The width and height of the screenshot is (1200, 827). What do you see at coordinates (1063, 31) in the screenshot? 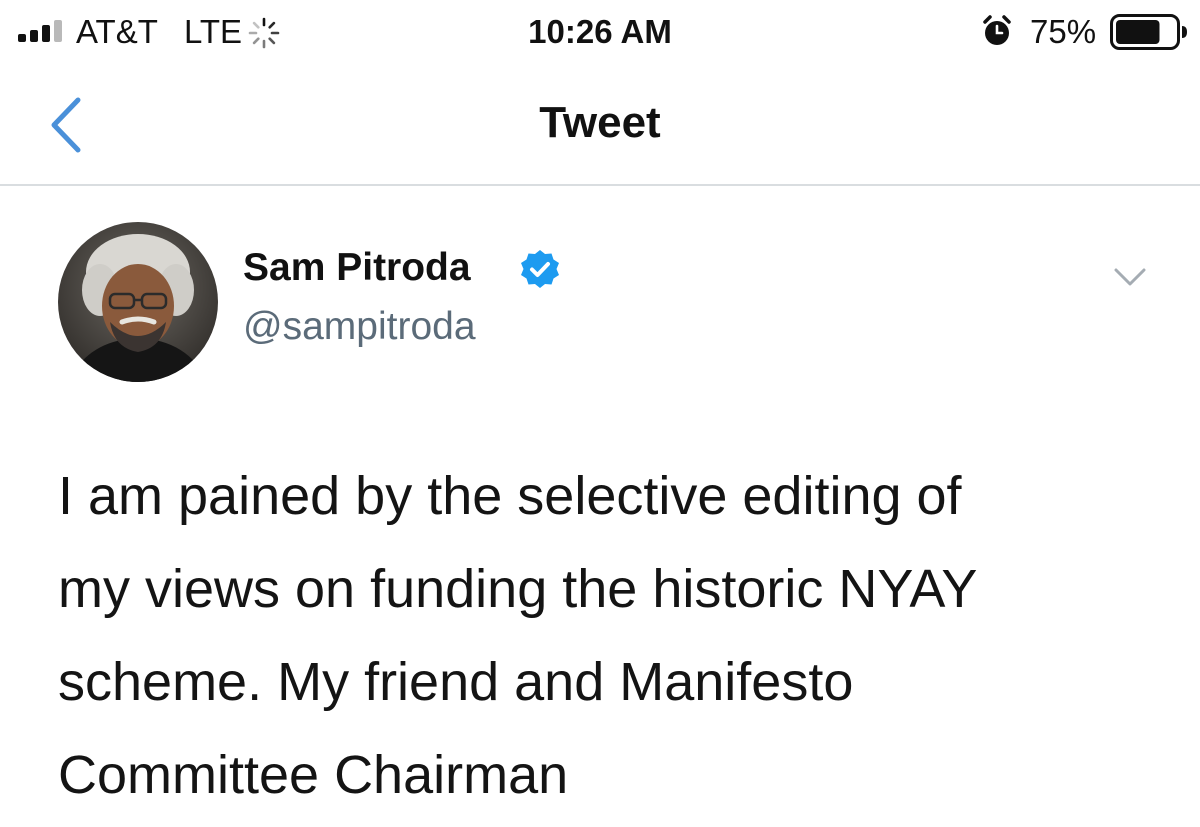
I see `battery-percent: 75%` at bounding box center [1063, 31].